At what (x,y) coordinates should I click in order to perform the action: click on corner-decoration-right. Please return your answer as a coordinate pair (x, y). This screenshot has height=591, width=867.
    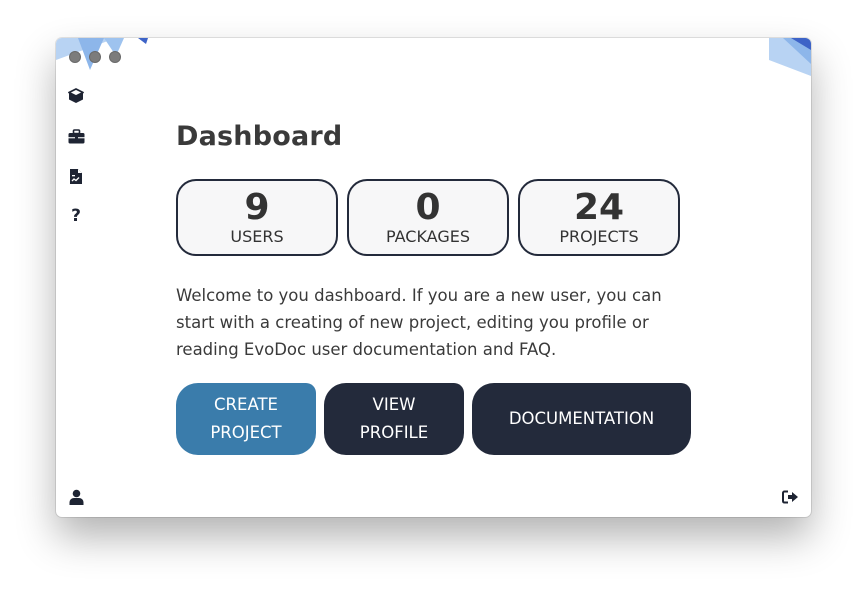
    Looking at the image, I should click on (790, 57).